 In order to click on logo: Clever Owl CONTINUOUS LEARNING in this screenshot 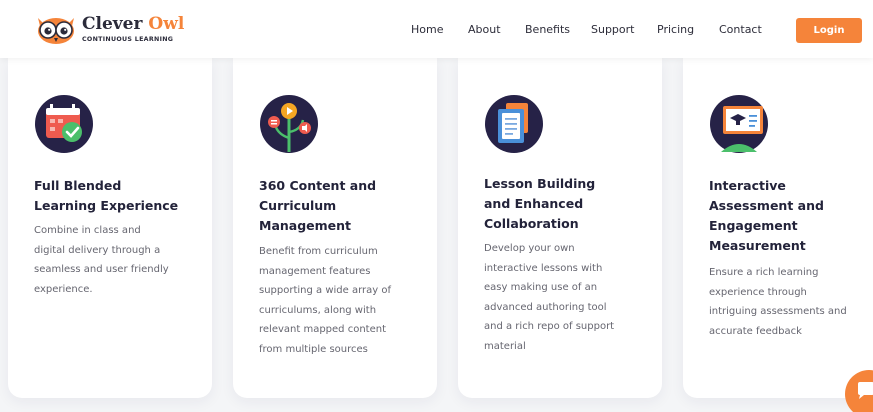, I will do `click(109, 31)`.